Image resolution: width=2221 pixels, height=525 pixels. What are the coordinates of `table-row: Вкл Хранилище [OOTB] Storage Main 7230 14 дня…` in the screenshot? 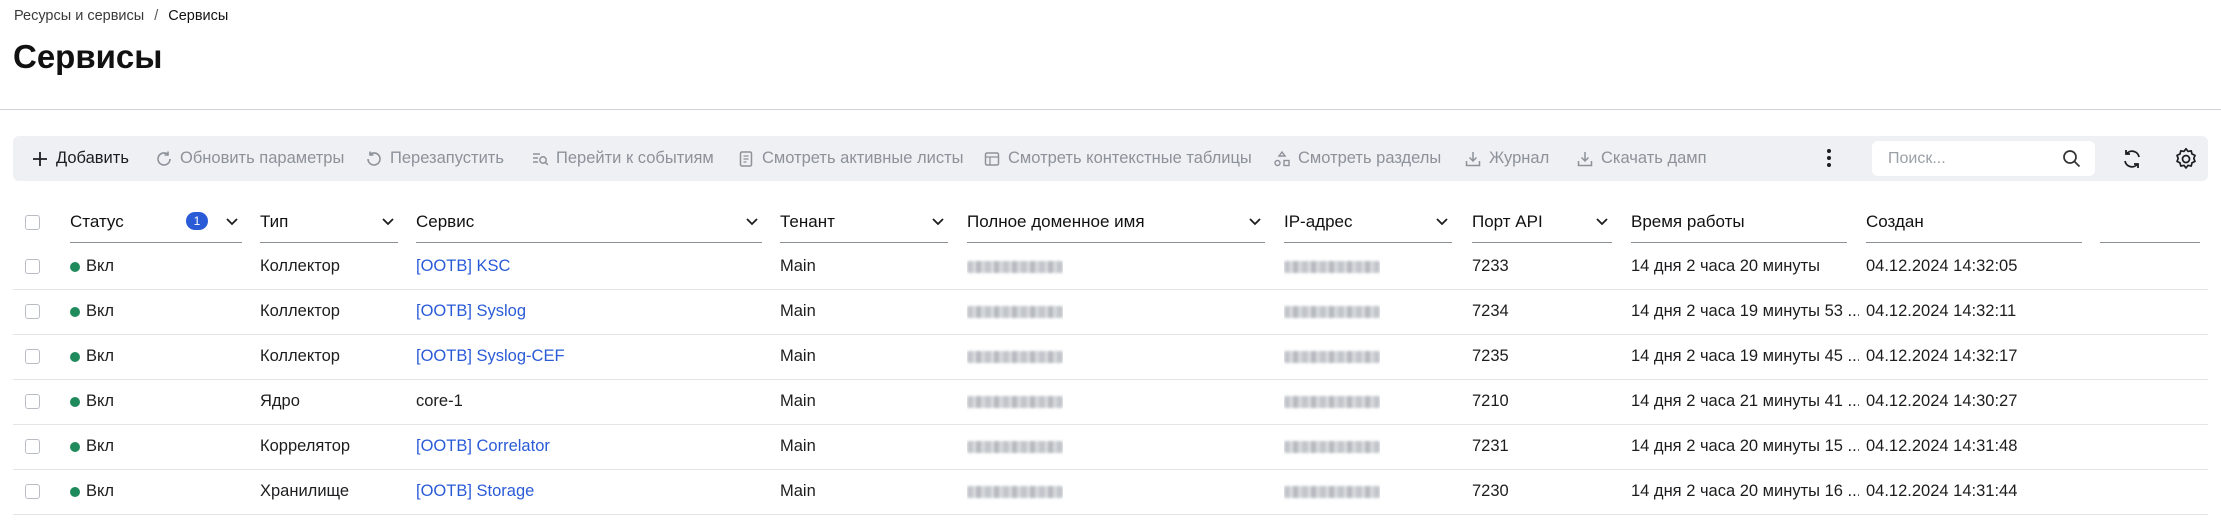 It's located at (1110, 492).